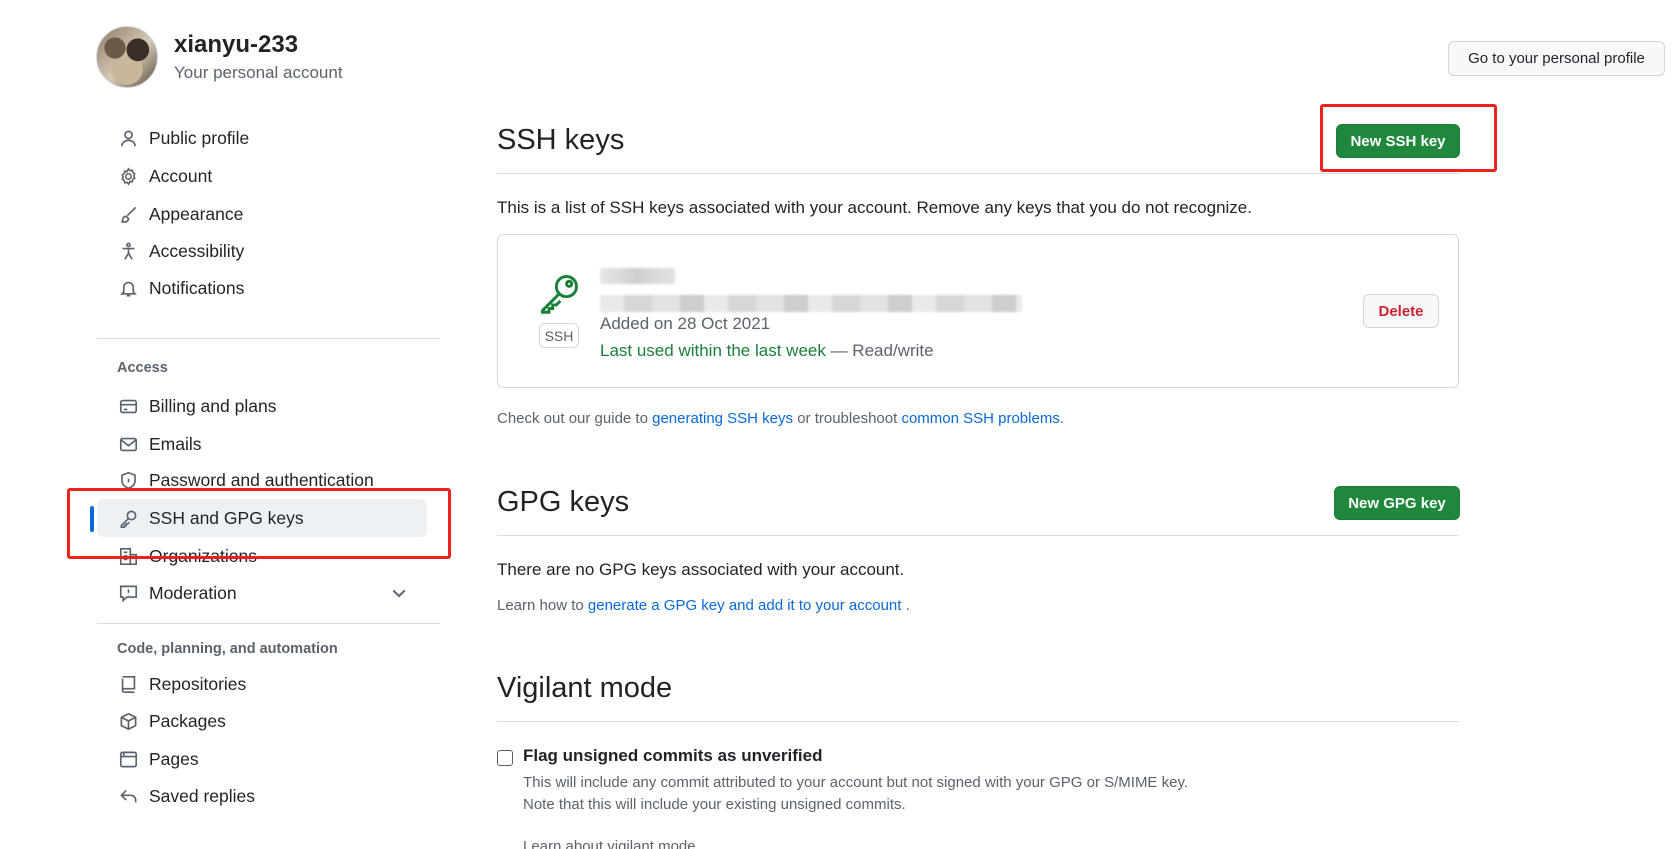 The width and height of the screenshot is (1677, 849). What do you see at coordinates (262, 176) in the screenshot?
I see `sidebar-item-account: Account` at bounding box center [262, 176].